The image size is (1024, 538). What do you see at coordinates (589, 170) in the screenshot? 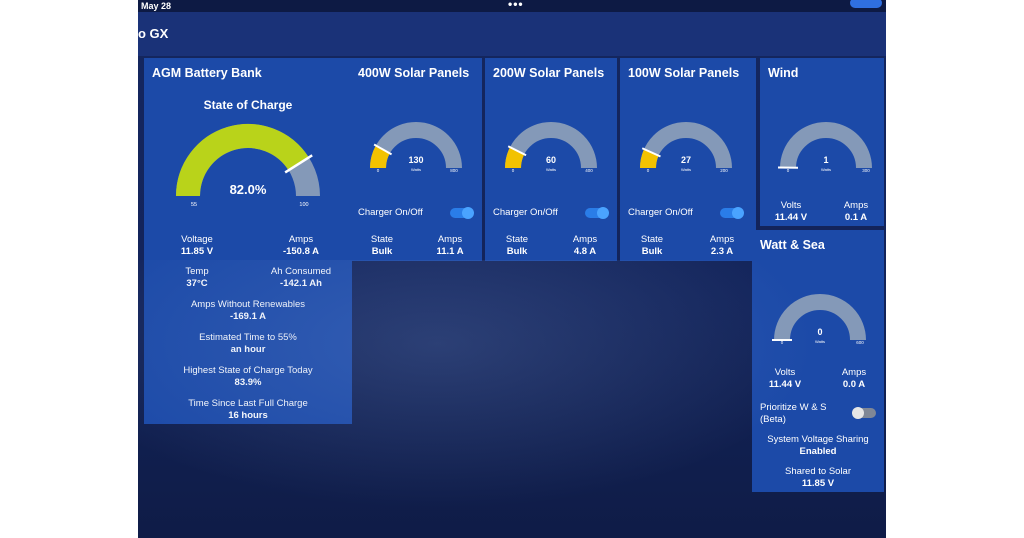
I see `solar-200-scale-max: 400` at bounding box center [589, 170].